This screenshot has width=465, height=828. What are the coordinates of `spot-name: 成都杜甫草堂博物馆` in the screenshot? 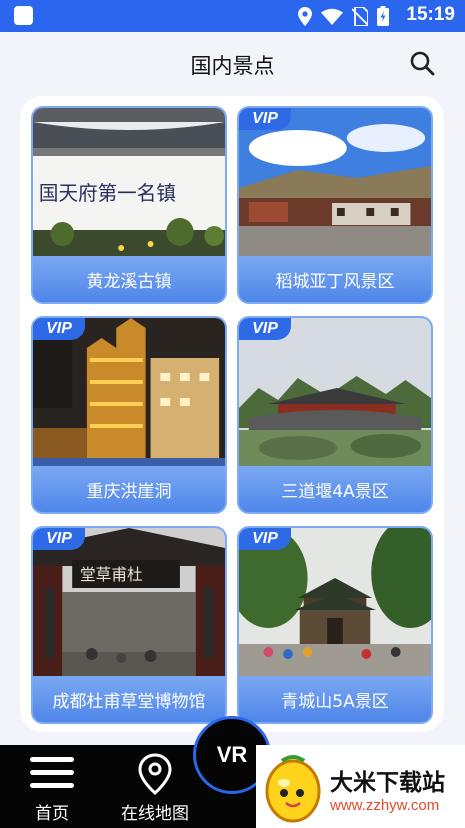 It's located at (129, 699).